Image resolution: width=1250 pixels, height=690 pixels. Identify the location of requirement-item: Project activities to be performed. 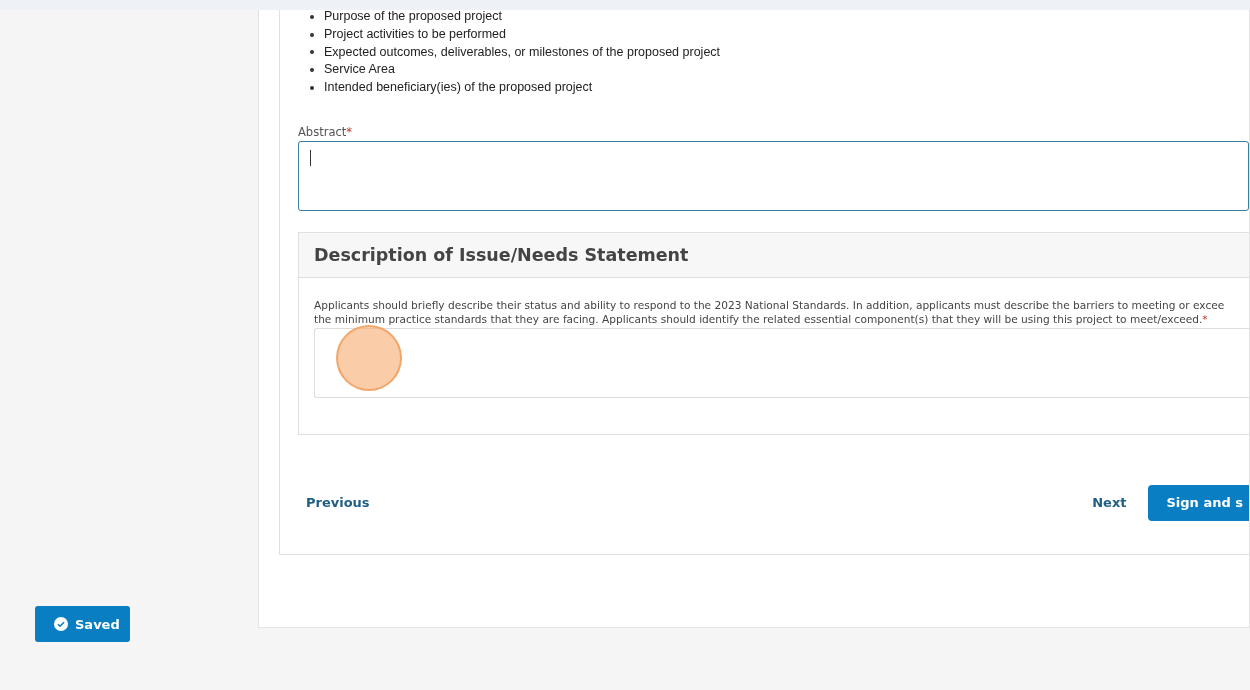
(415, 34).